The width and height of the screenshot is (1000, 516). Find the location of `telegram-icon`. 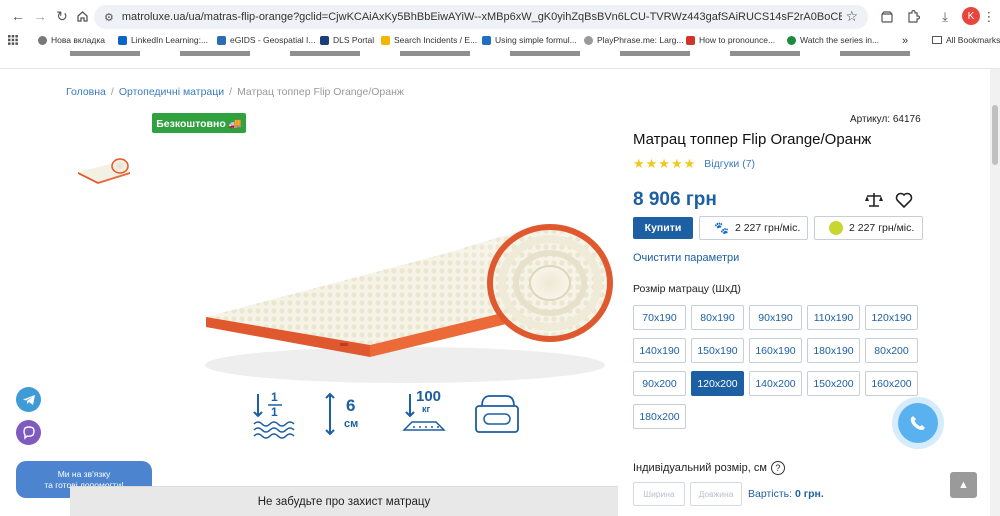

telegram-icon is located at coordinates (28, 399).